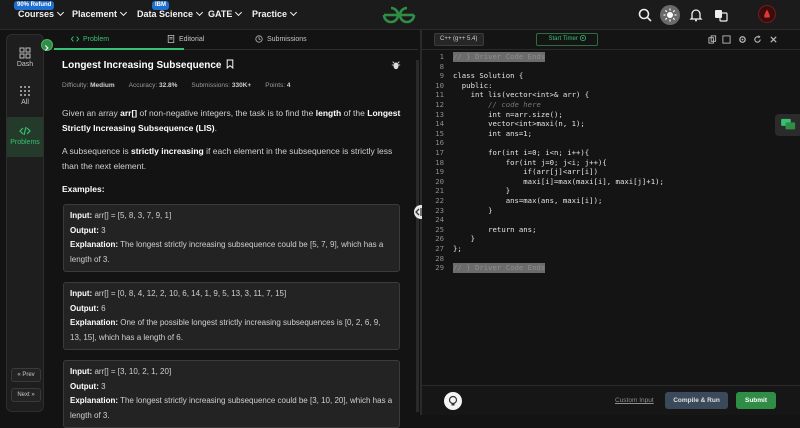 The image size is (800, 428). Describe the element at coordinates (225, 13) in the screenshot. I see `nav-gate: GATE` at that location.